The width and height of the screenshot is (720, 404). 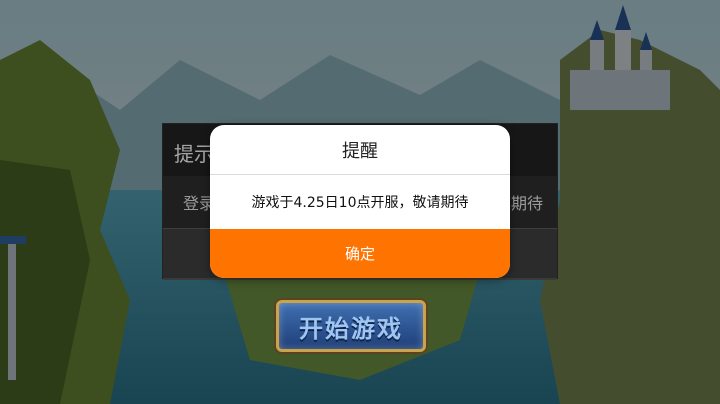 I want to click on start-game-button: 开始游戏, so click(x=351, y=326).